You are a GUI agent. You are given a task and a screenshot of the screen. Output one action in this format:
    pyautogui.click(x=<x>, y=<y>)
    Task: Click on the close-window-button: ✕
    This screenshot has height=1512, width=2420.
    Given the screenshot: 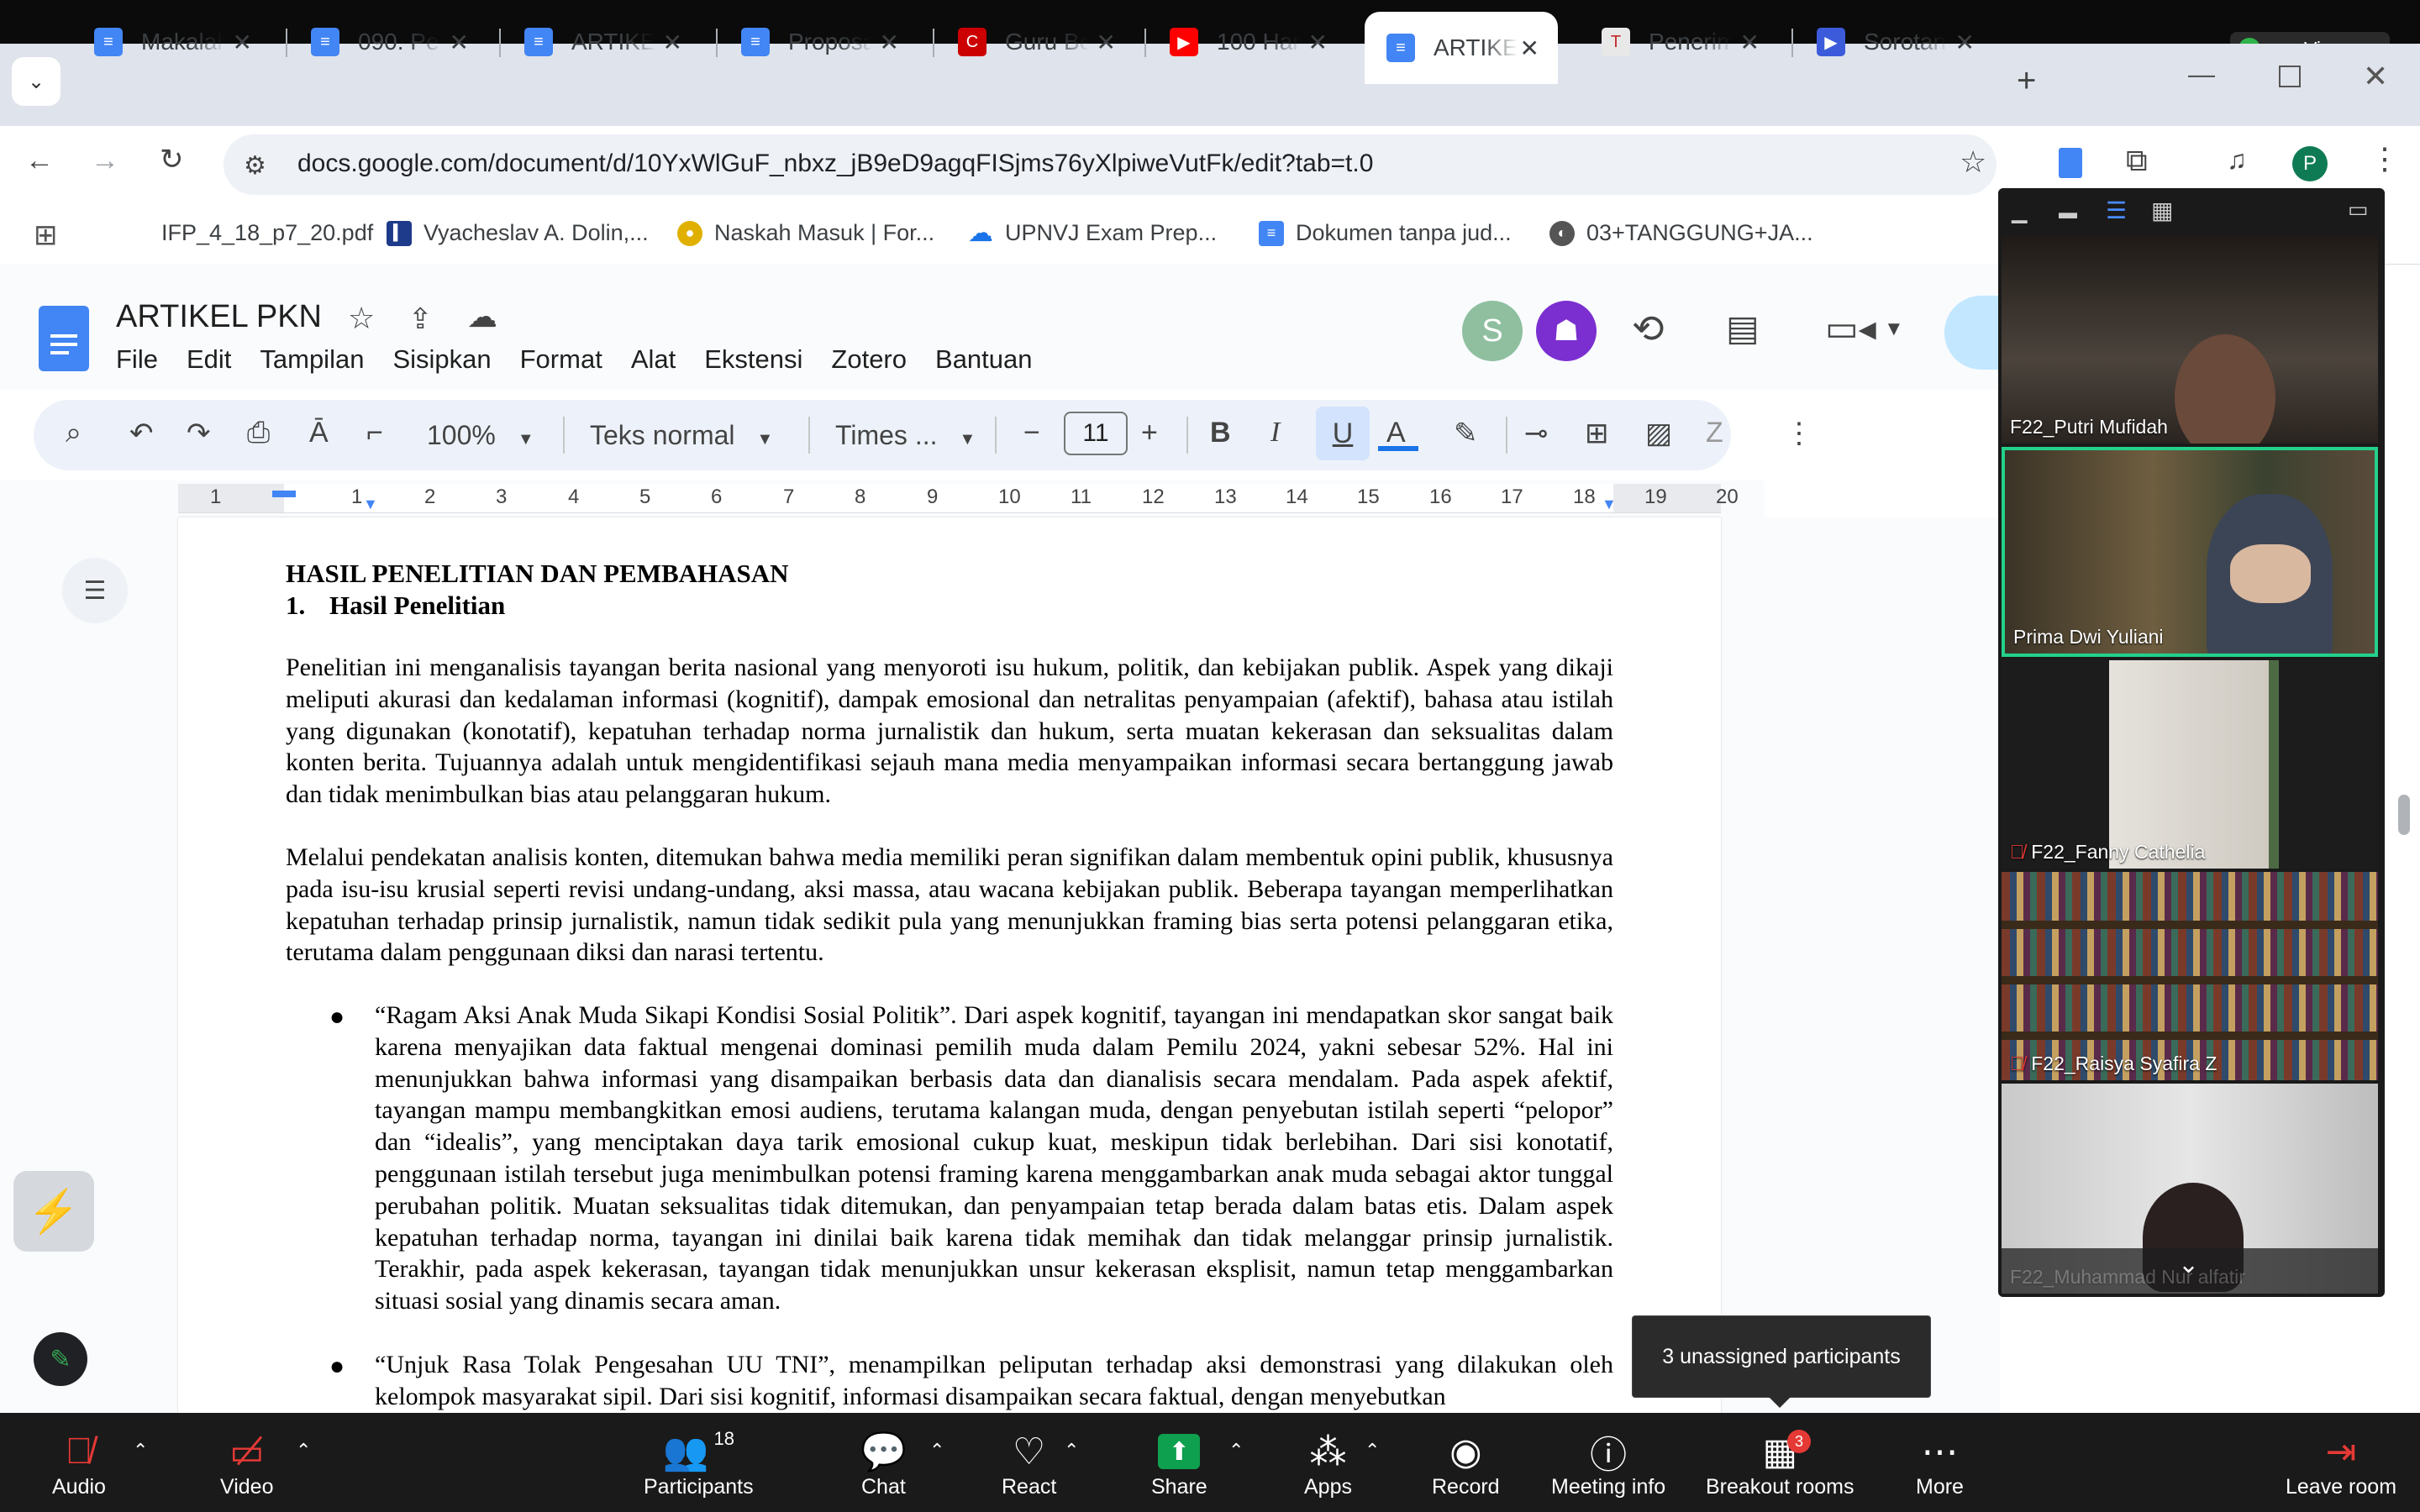 What is the action you would take?
    pyautogui.click(x=2375, y=76)
    